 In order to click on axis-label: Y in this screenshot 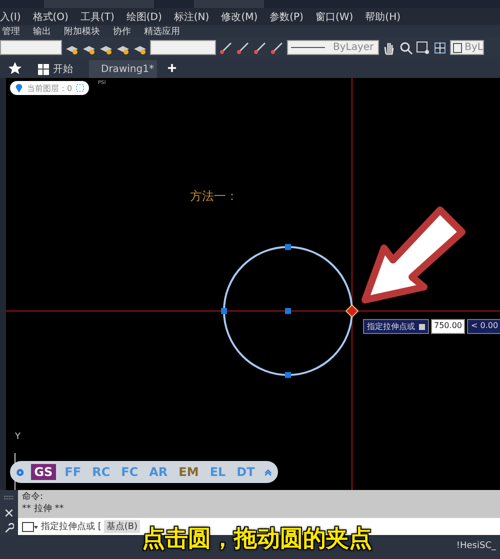, I will do `click(17, 437)`.